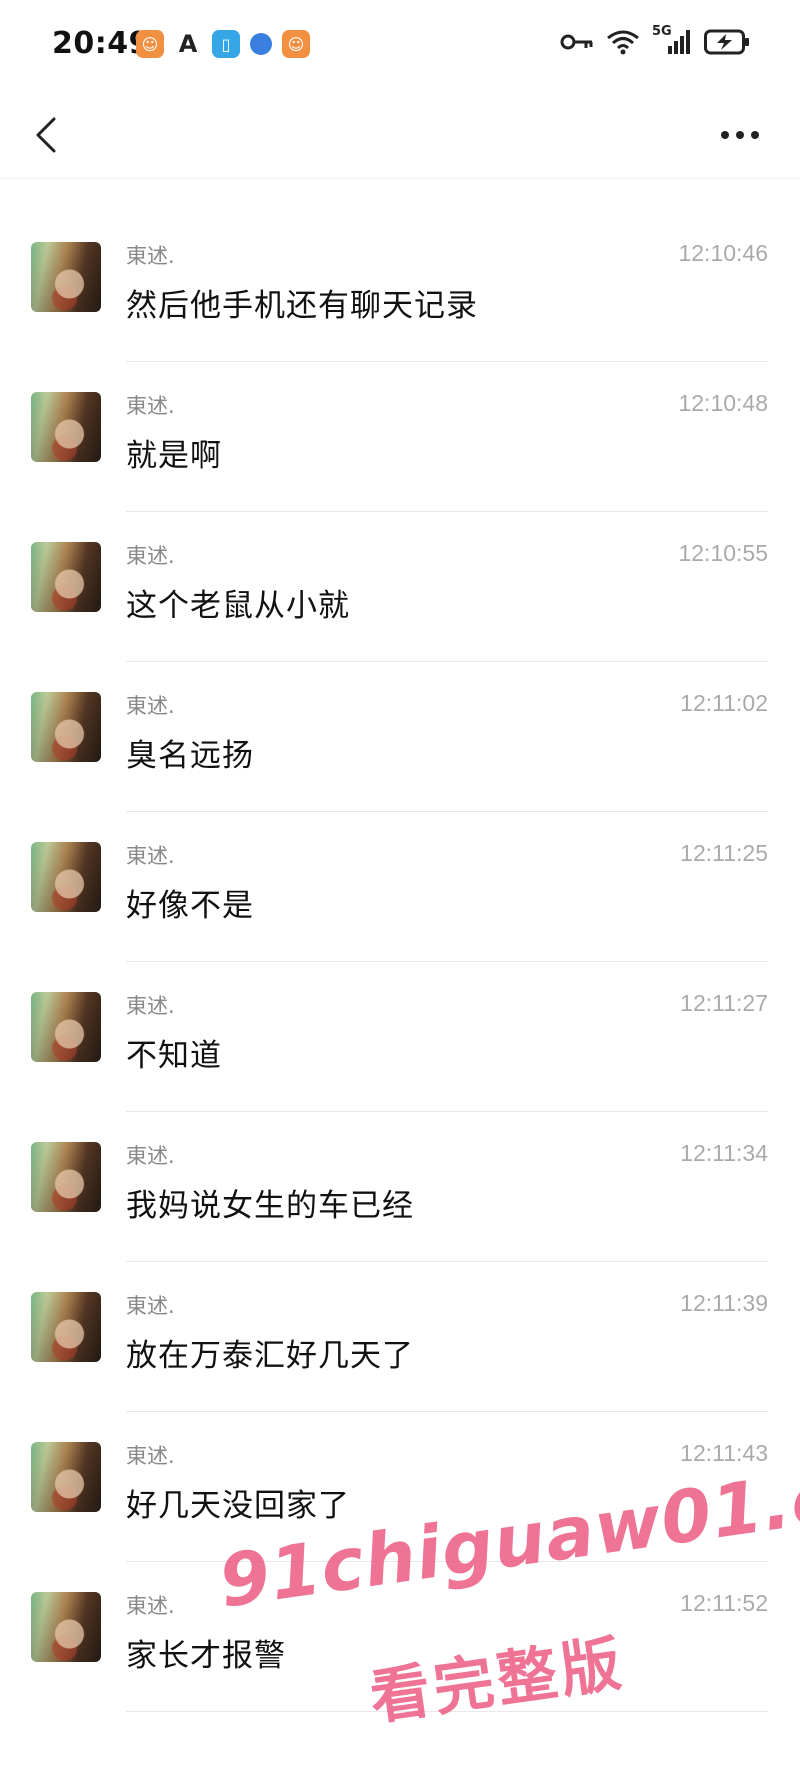  What do you see at coordinates (238, 1506) in the screenshot?
I see `message-text: 好几天没回家了` at bounding box center [238, 1506].